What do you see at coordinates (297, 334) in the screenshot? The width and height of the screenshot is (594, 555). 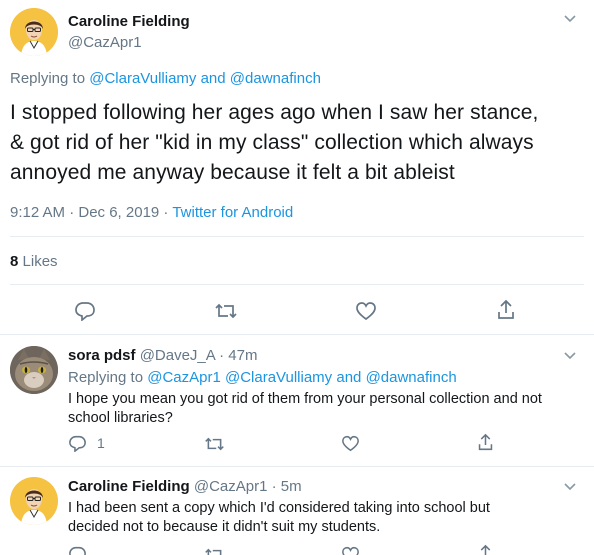 I see `divider-main` at bounding box center [297, 334].